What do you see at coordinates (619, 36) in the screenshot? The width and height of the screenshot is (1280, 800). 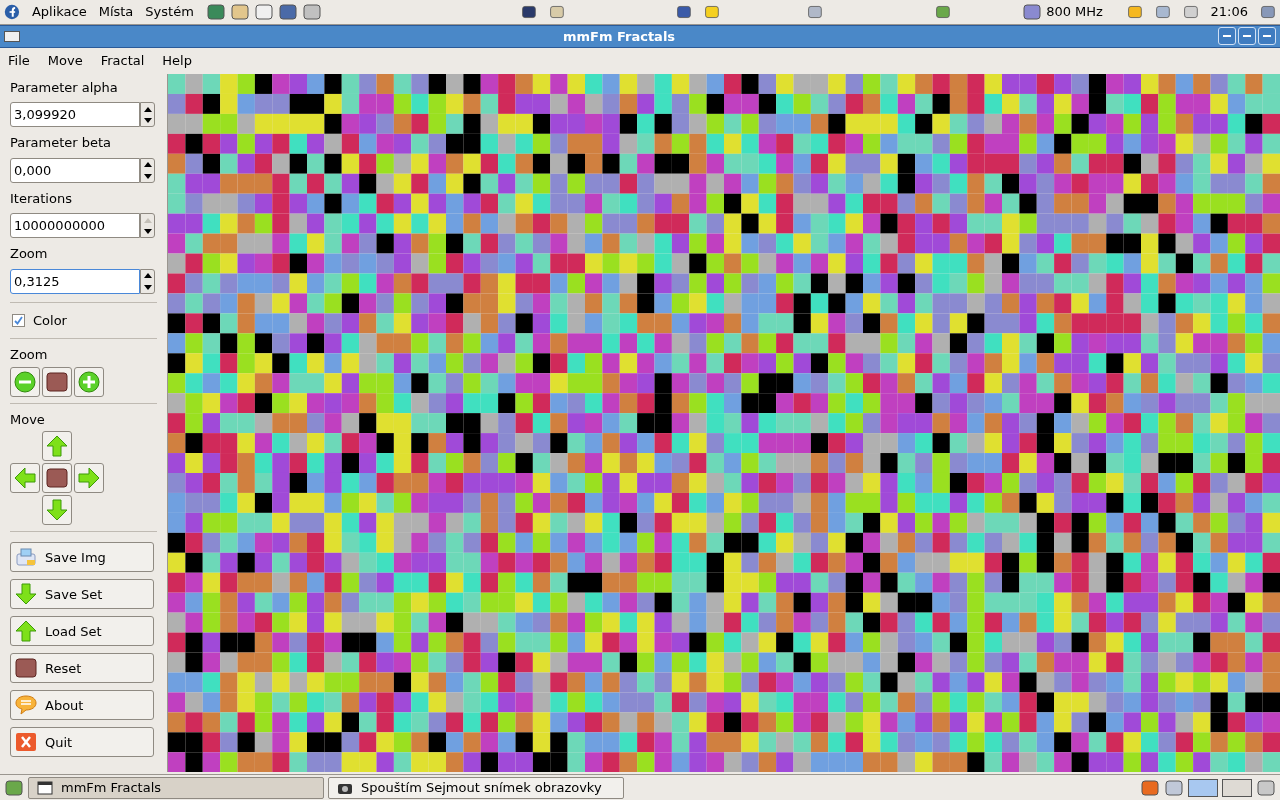 I see `window-title: mmFm Fractals` at bounding box center [619, 36].